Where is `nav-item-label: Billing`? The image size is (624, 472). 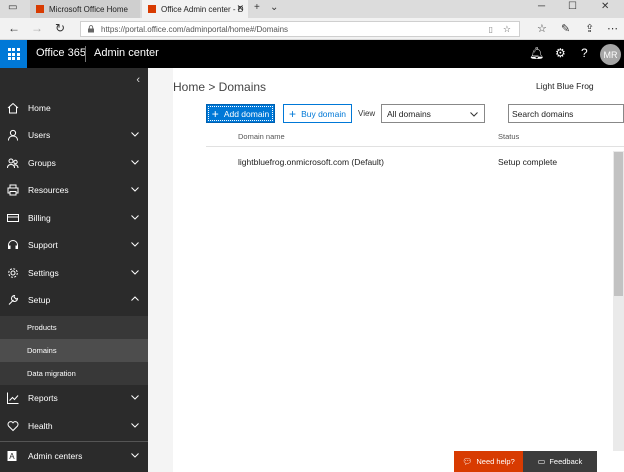 nav-item-label: Billing is located at coordinates (39, 217).